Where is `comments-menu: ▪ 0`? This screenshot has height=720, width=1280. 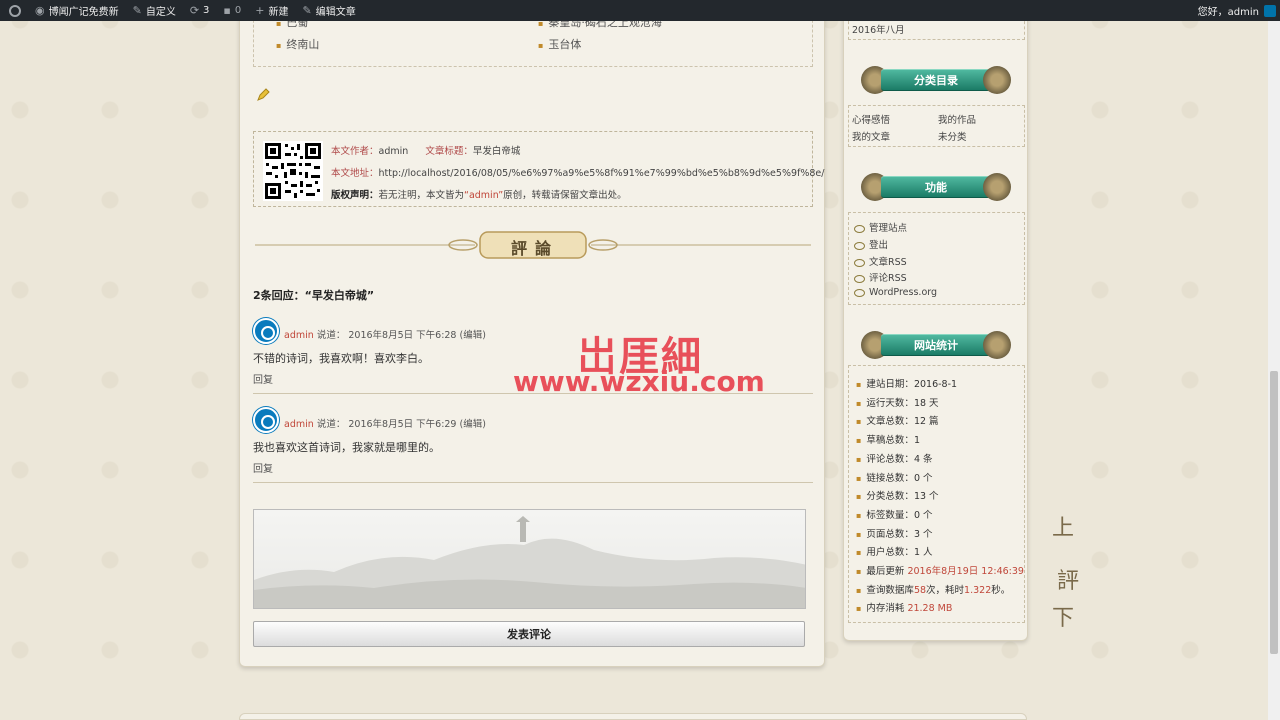 comments-menu: ▪ 0 is located at coordinates (232, 10).